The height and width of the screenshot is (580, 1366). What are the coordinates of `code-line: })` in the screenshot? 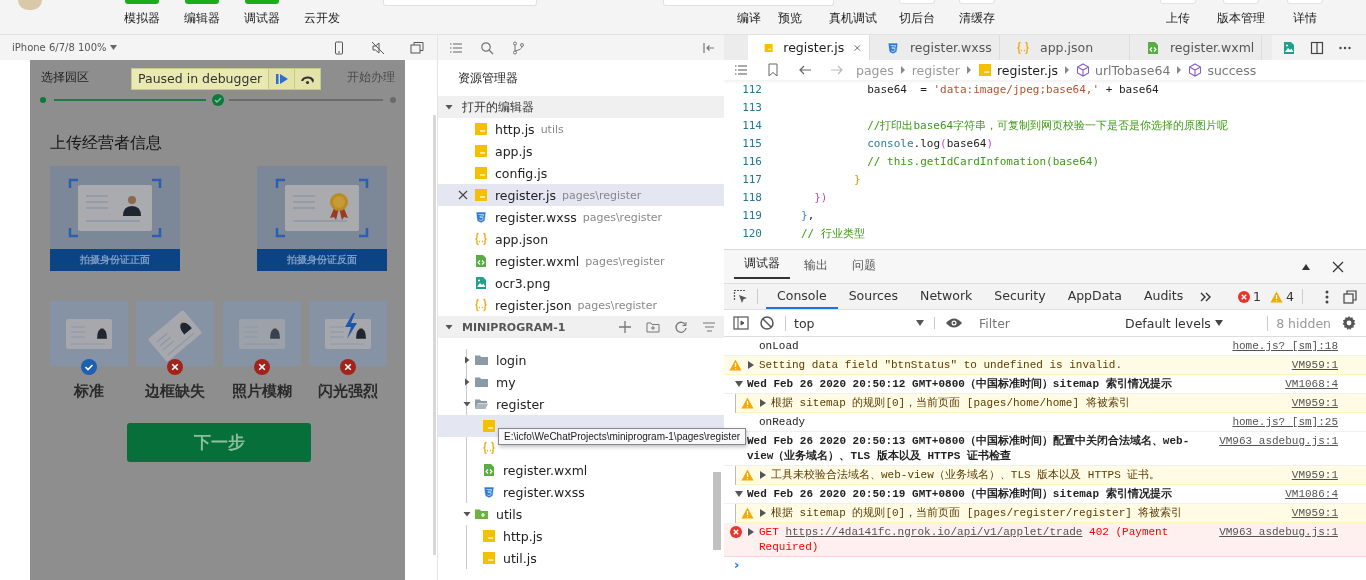 It's located at (820, 197).